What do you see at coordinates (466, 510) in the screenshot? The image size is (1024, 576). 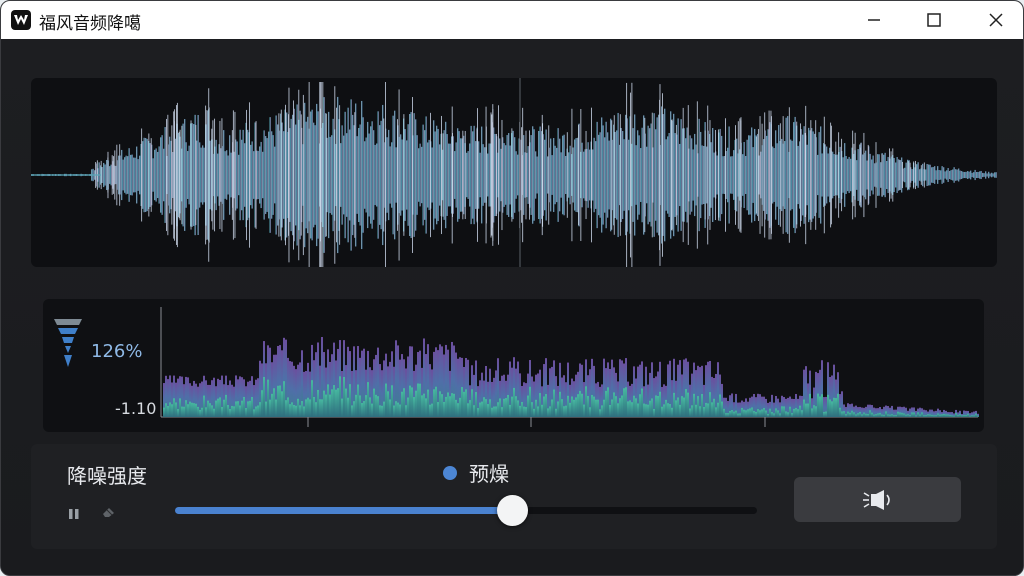 I see `noise-reduction-slider` at bounding box center [466, 510].